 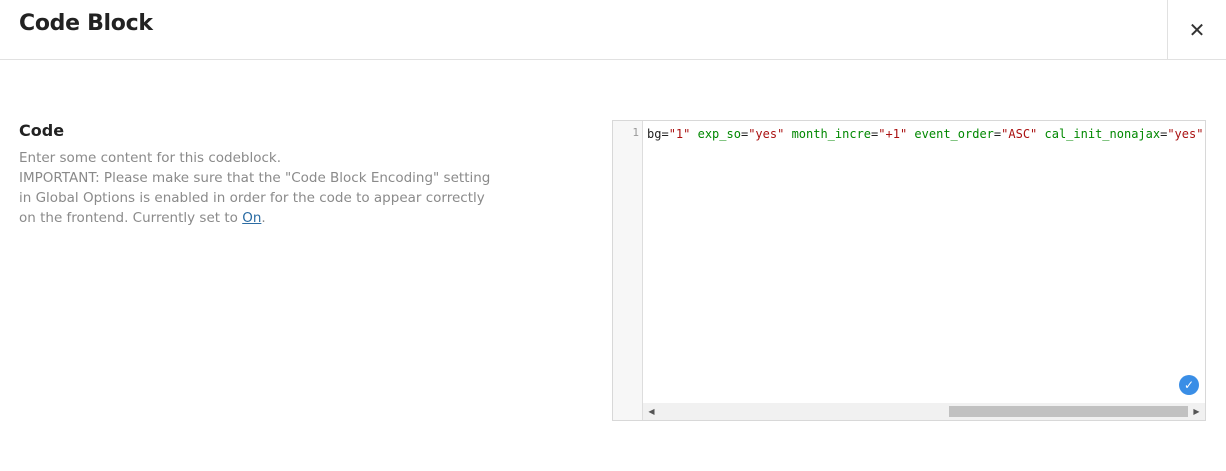 What do you see at coordinates (1068, 411) in the screenshot?
I see `scroll-thumb` at bounding box center [1068, 411].